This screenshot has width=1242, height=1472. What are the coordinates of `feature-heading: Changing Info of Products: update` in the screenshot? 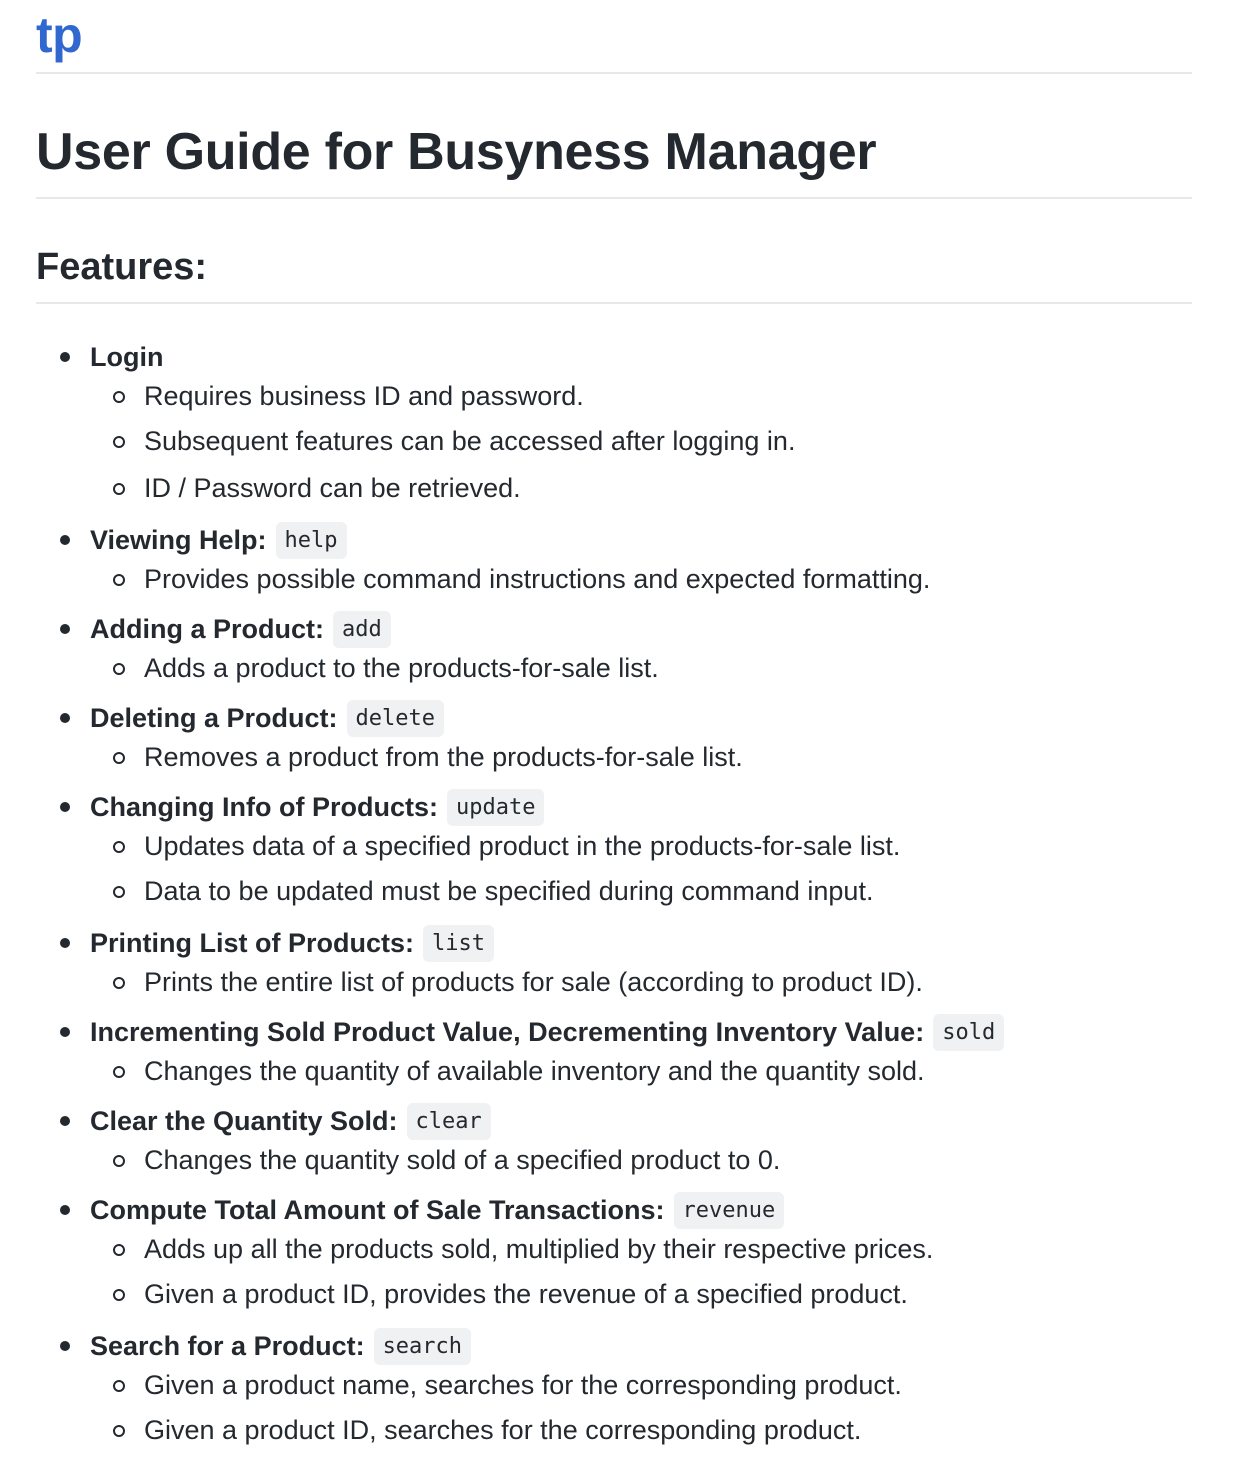 It's located at (641, 807).